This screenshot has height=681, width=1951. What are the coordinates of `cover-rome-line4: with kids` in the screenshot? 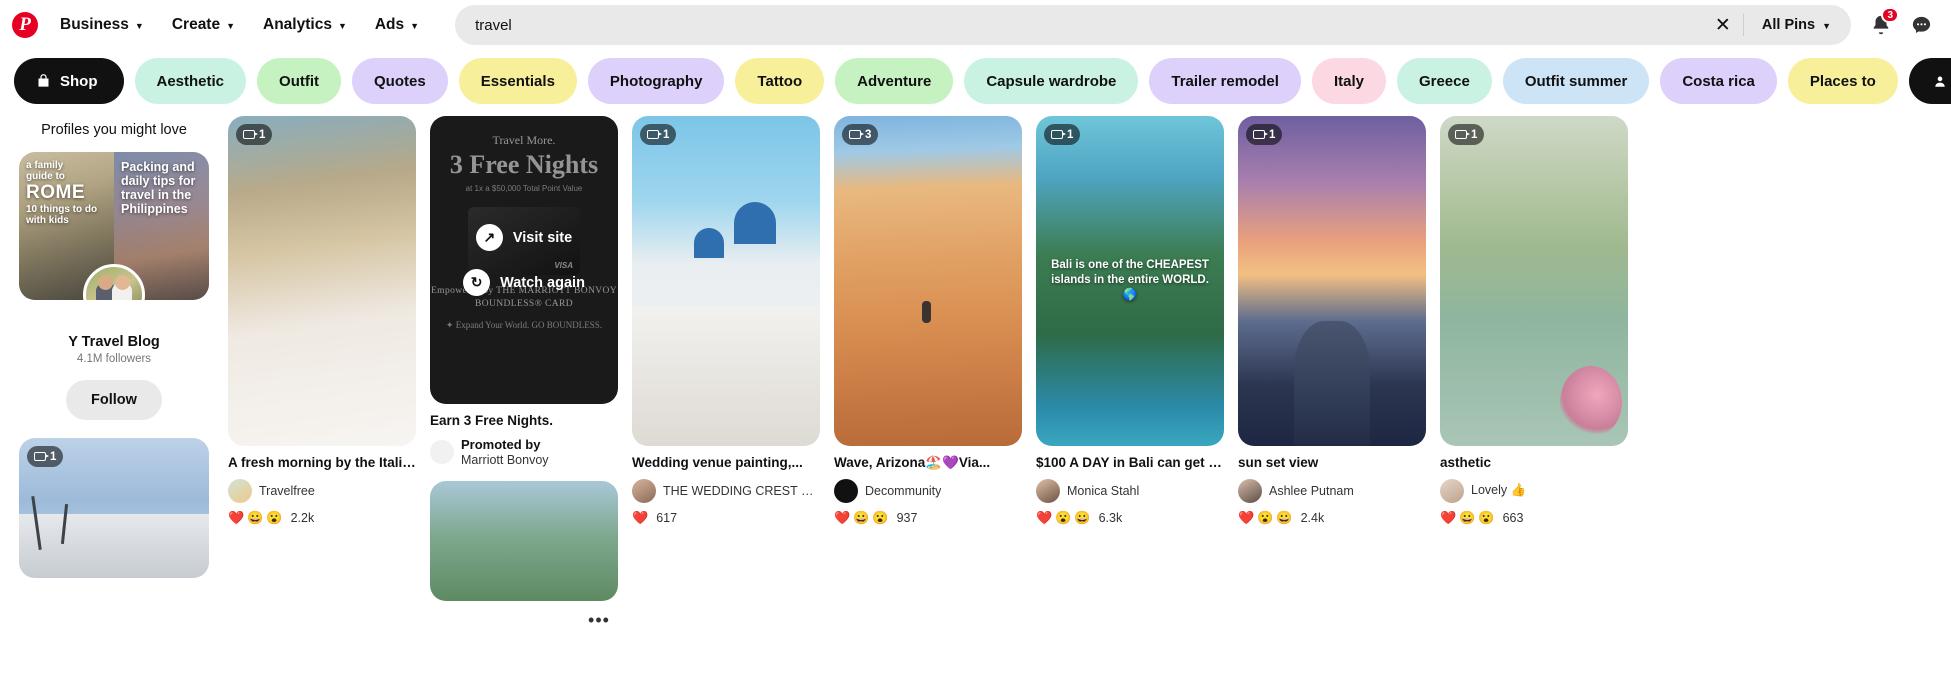 It's located at (47, 220).